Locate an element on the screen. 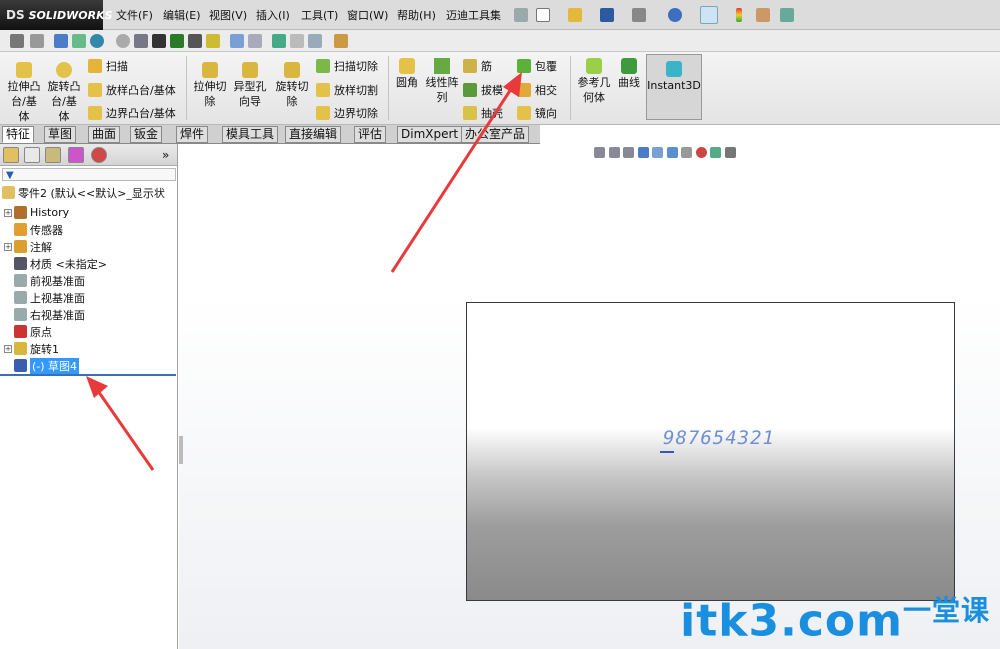 The width and height of the screenshot is (1000, 649). watermark-logo: itk3.com一堂课 is located at coordinates (835, 618).